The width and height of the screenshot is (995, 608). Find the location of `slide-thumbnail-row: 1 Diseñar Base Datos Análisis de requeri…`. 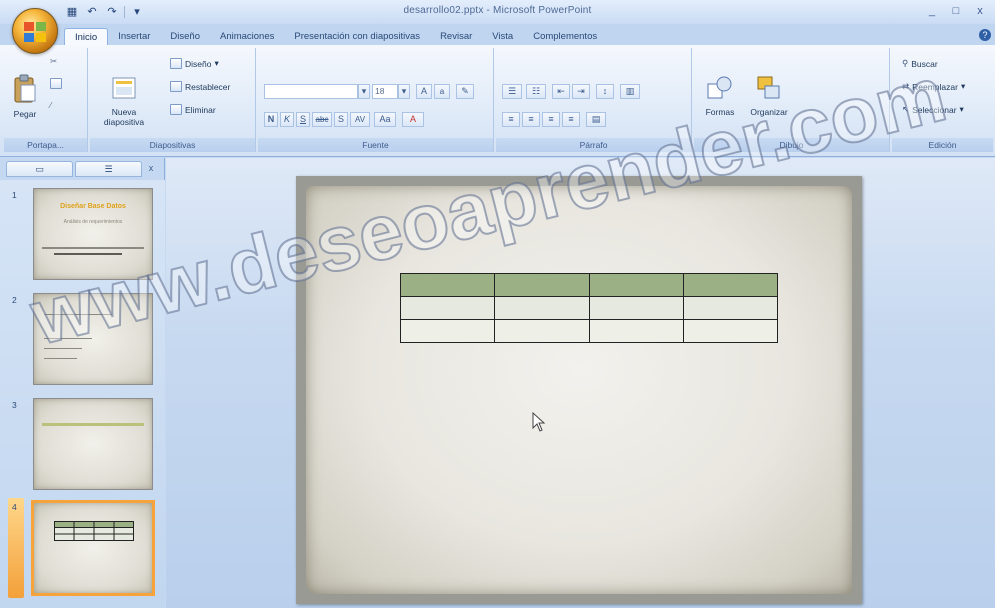

slide-thumbnail-row: 1 Diseñar Base Datos Análisis de requeri… is located at coordinates (82, 236).